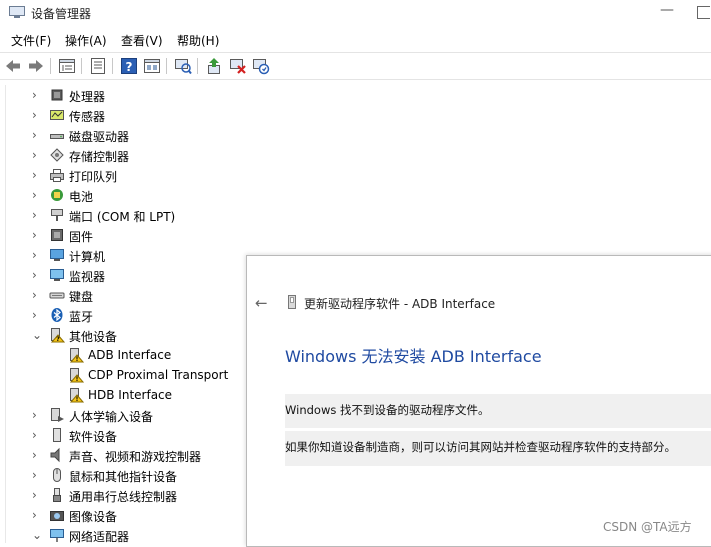 The height and width of the screenshot is (547, 711). What do you see at coordinates (198, 40) in the screenshot?
I see `menu-help: 帮助(H)` at bounding box center [198, 40].